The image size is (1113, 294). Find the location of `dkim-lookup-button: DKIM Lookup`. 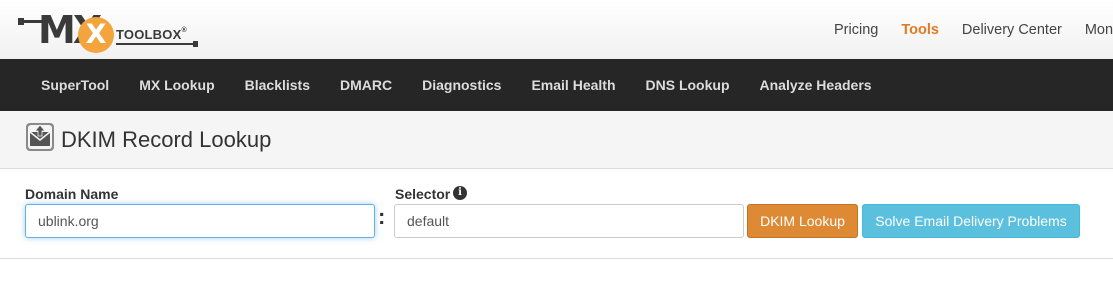

dkim-lookup-button: DKIM Lookup is located at coordinates (802, 221).